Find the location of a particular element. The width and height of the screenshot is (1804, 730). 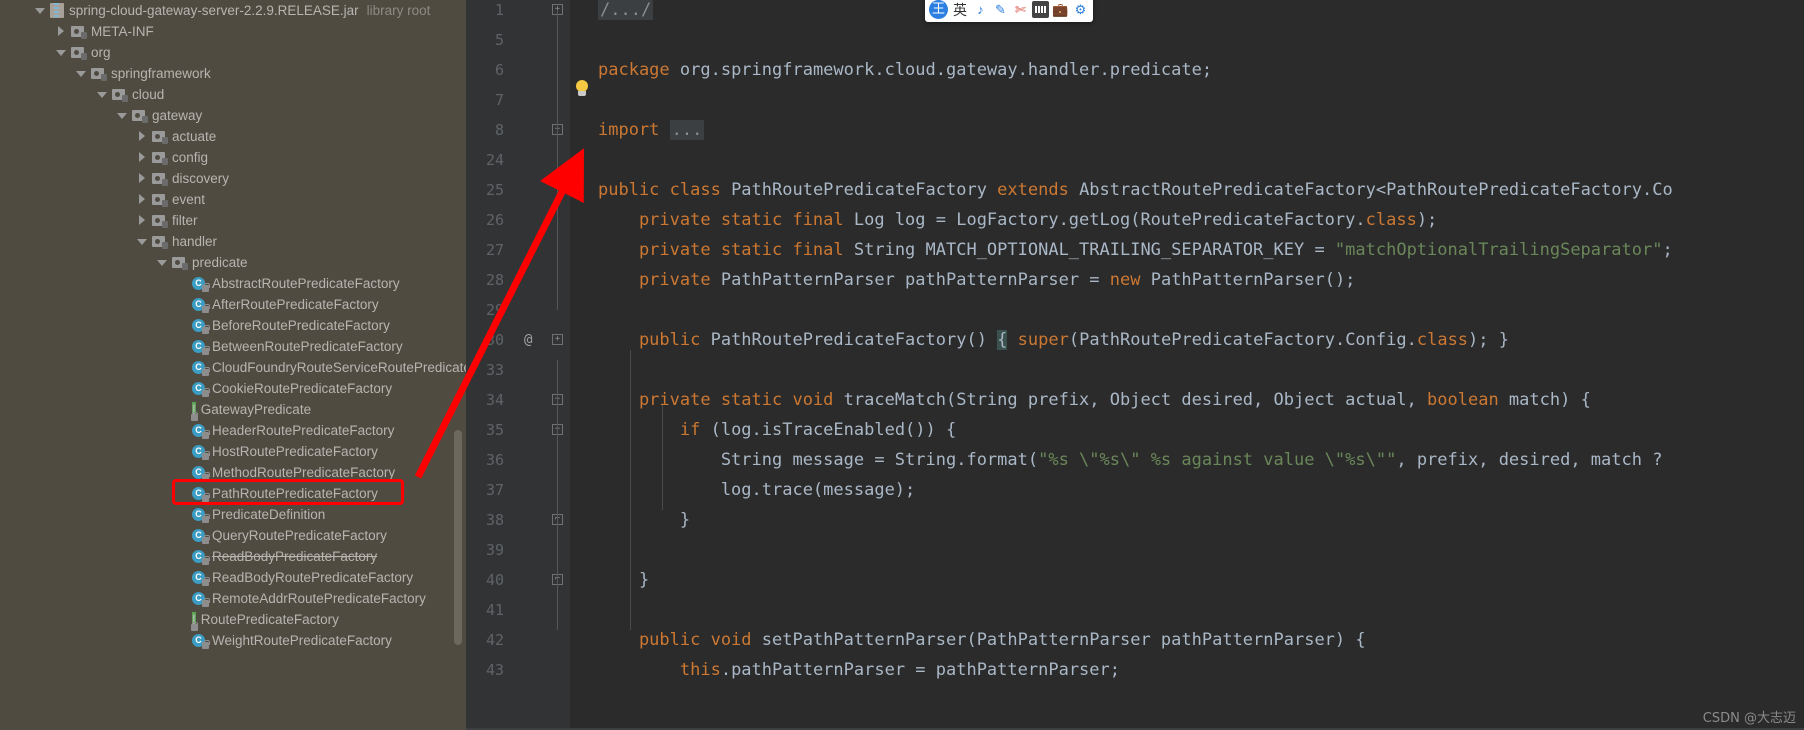

tree-node-weightroutepredicatefactory: C WeightRoutePredicateFactory is located at coordinates (233, 640).